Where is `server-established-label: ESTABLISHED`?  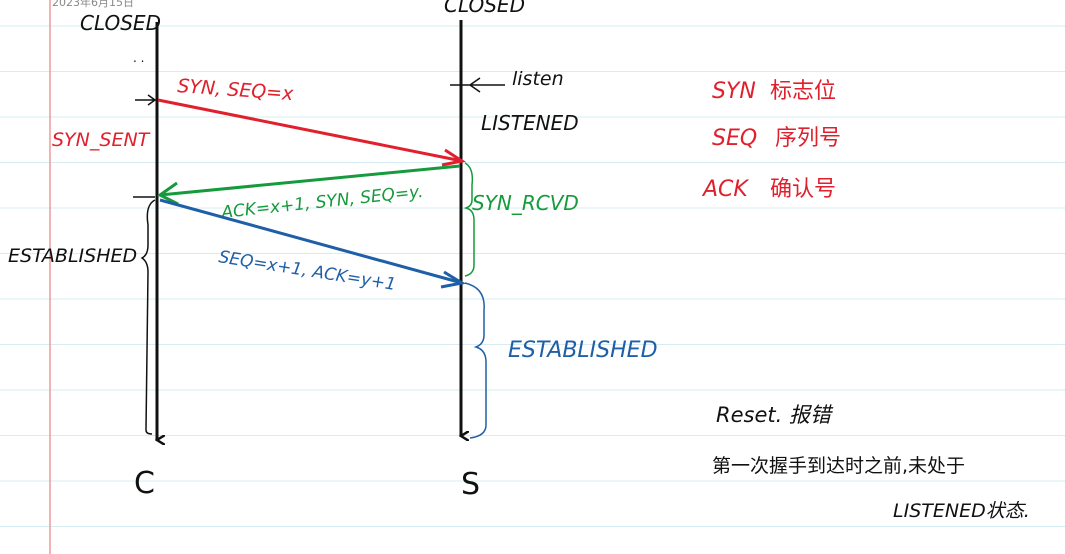
server-established-label: ESTABLISHED is located at coordinates (583, 350).